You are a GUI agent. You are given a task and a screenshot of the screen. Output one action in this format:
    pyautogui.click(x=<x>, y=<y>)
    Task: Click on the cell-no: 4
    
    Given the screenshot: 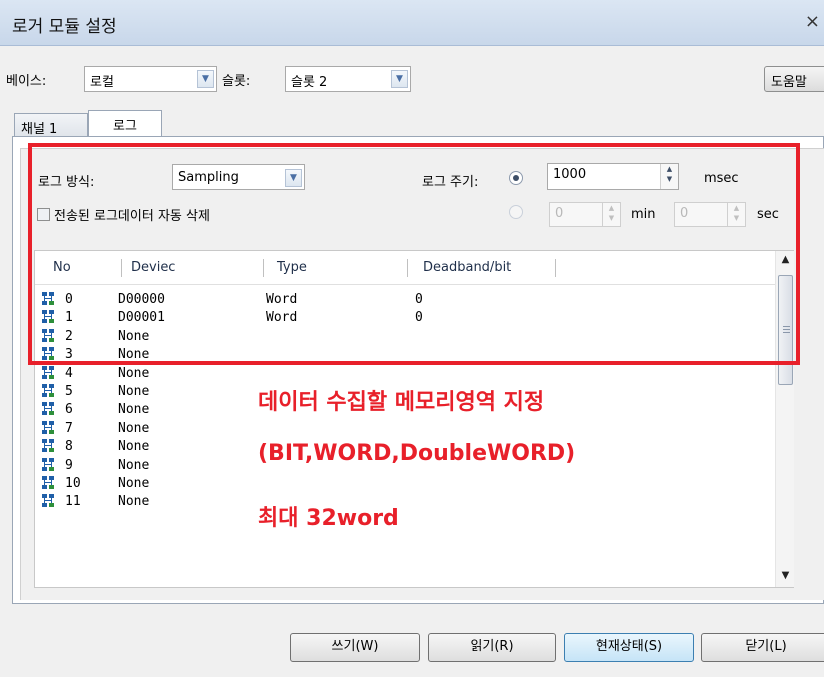 What is the action you would take?
    pyautogui.click(x=69, y=373)
    